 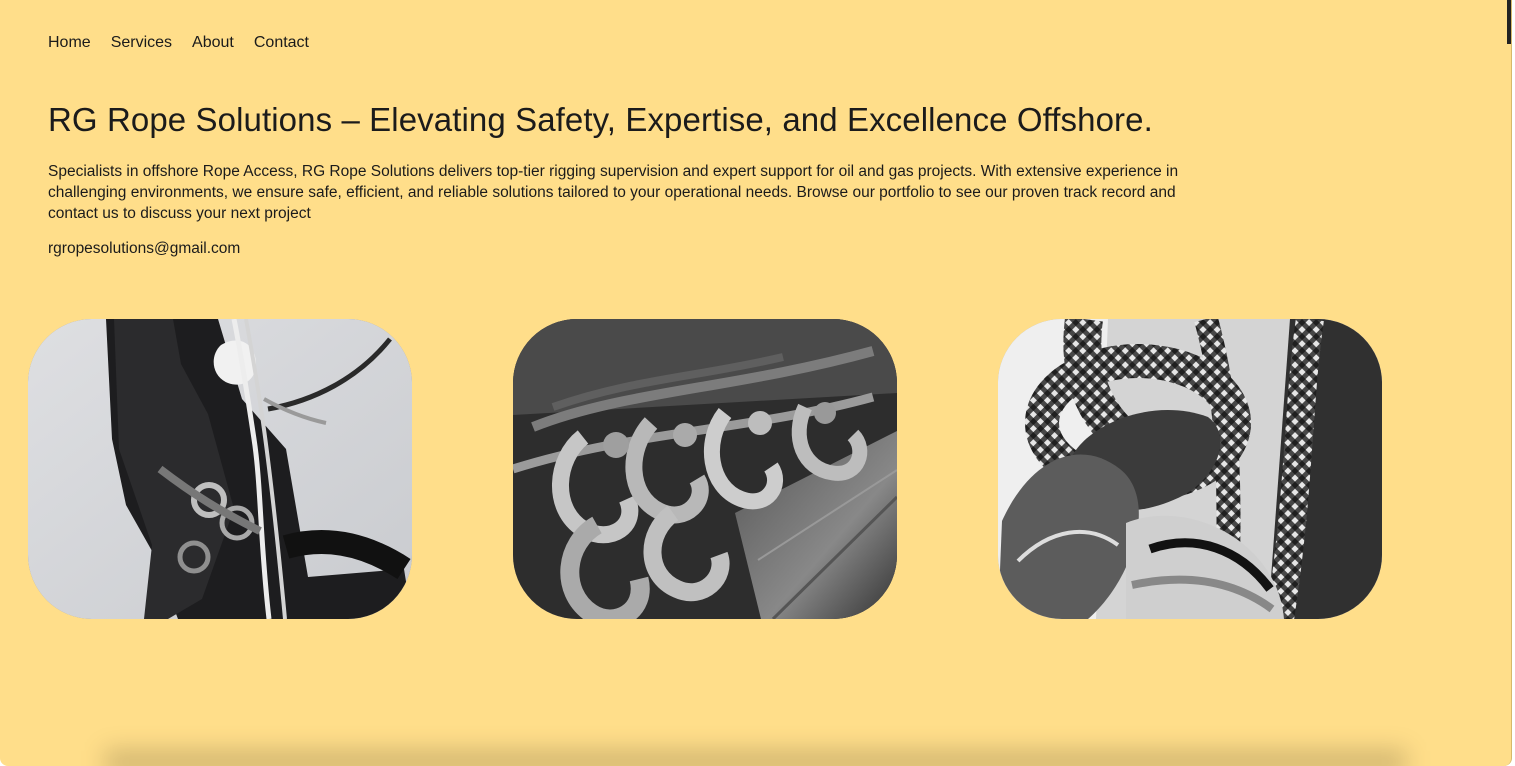 I want to click on top-navigation: Home Services About Contact, so click(x=178, y=43).